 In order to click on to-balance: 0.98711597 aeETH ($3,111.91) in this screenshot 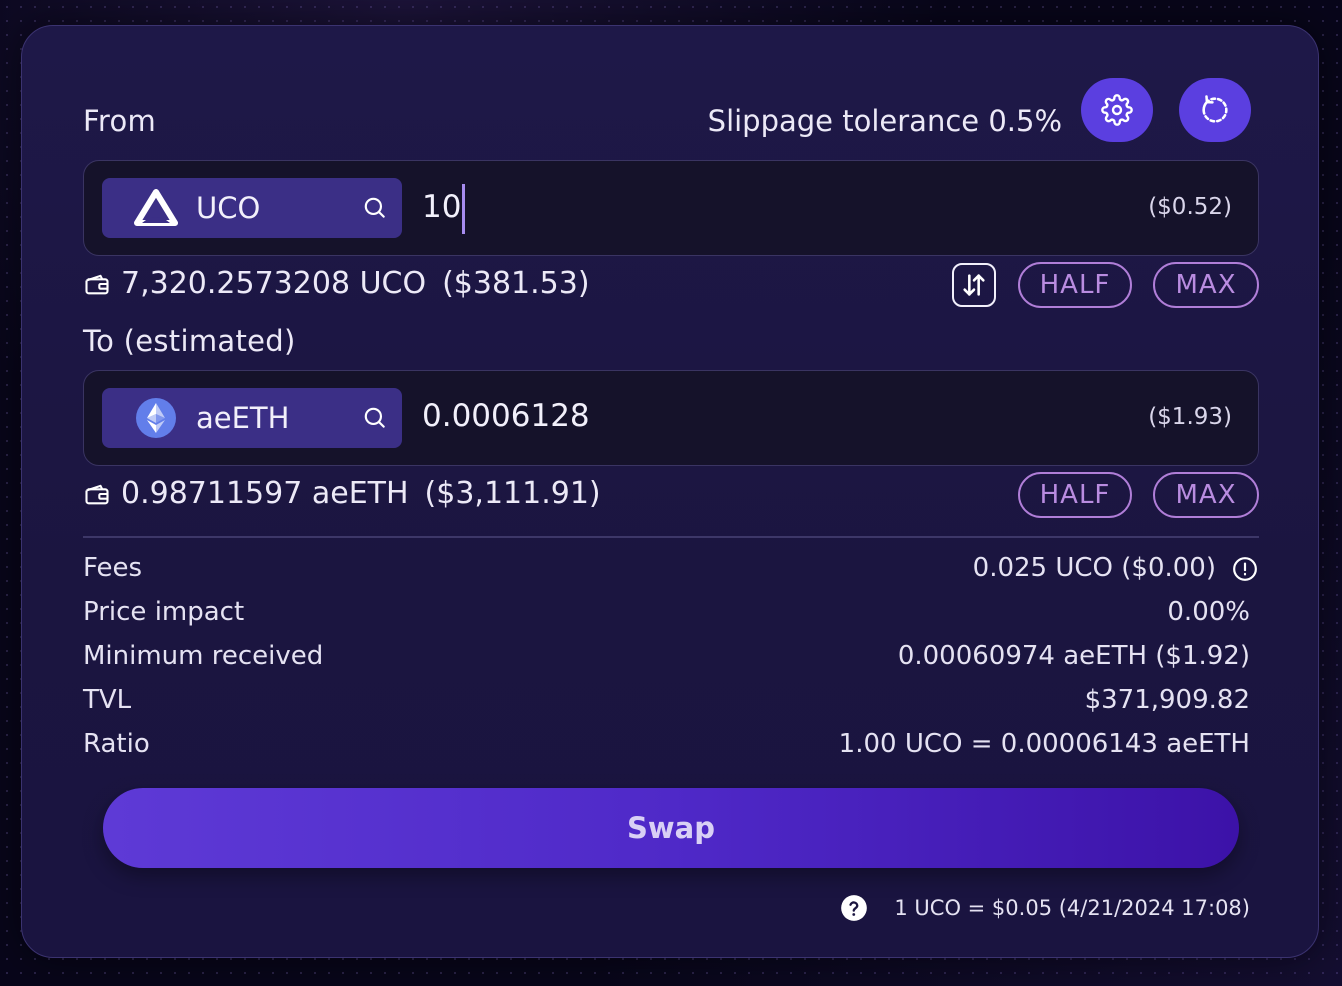, I will do `click(342, 493)`.